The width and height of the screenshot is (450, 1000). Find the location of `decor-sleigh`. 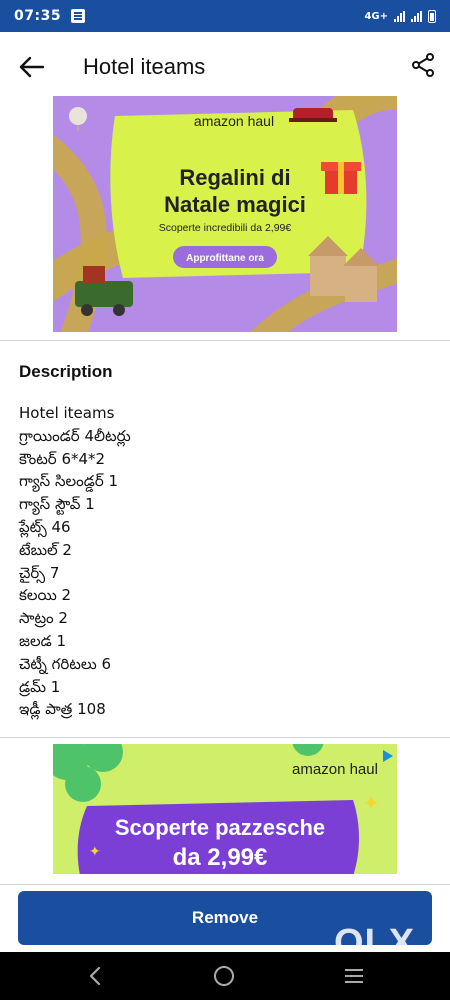

decor-sleigh is located at coordinates (313, 115).